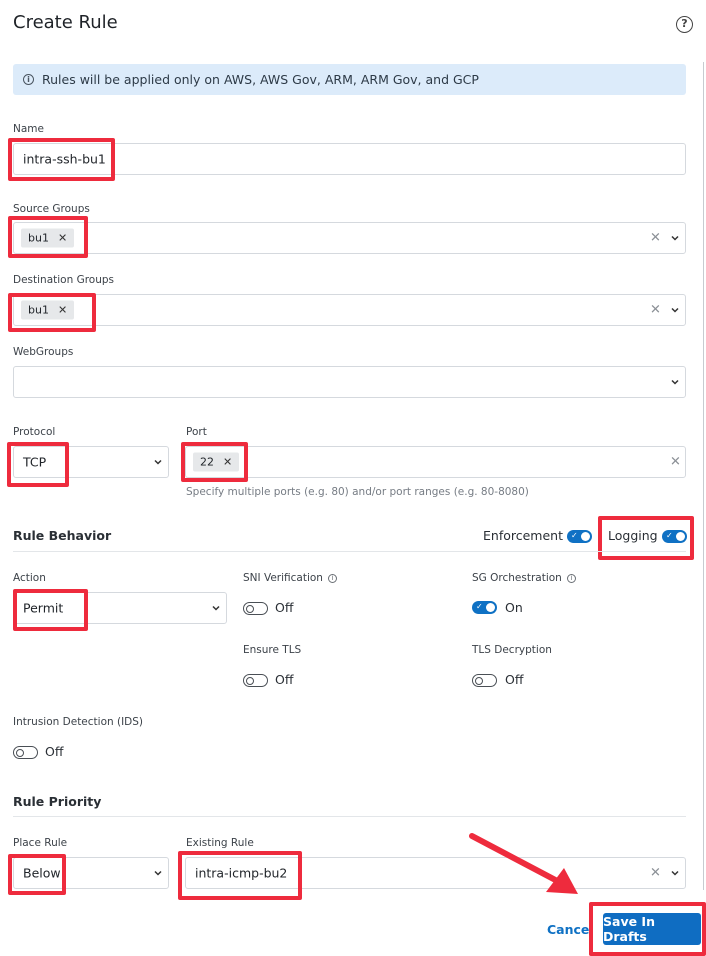 This screenshot has width=706, height=956. I want to click on sg-orchestration-state: On, so click(514, 607).